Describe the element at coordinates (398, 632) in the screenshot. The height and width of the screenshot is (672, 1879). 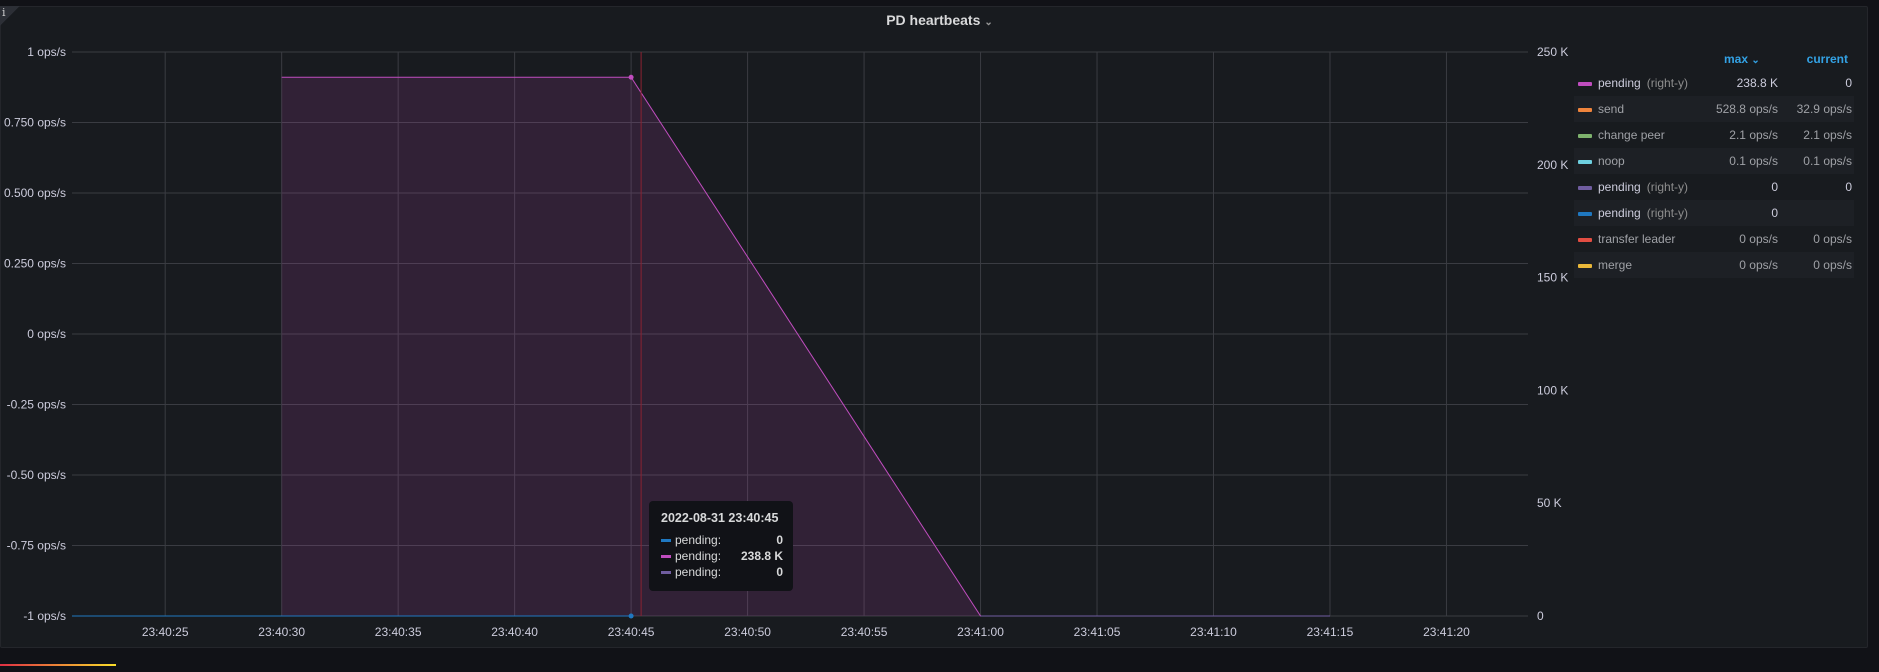
I see `x-tick-label: 23:40:35` at that location.